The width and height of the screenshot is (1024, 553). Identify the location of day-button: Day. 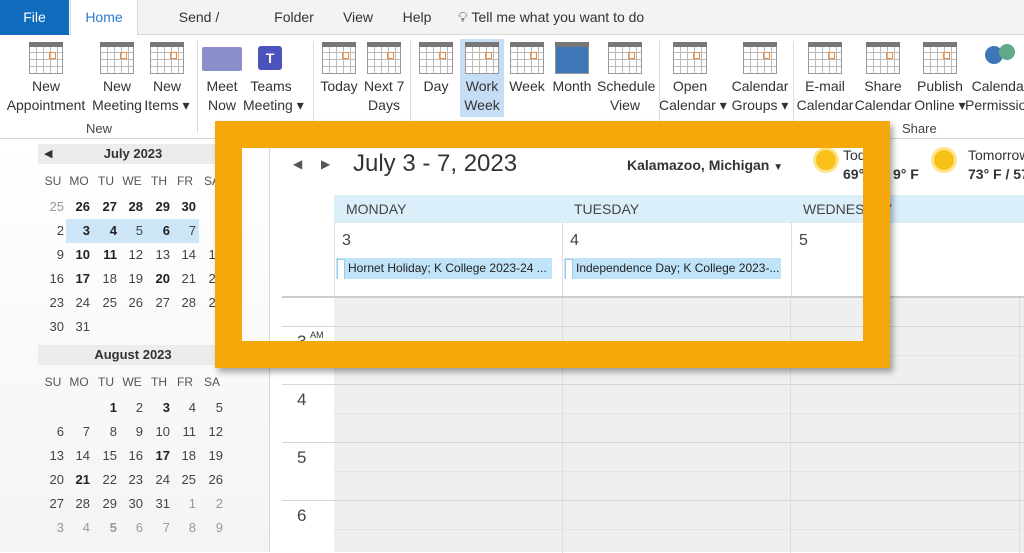
(436, 78).